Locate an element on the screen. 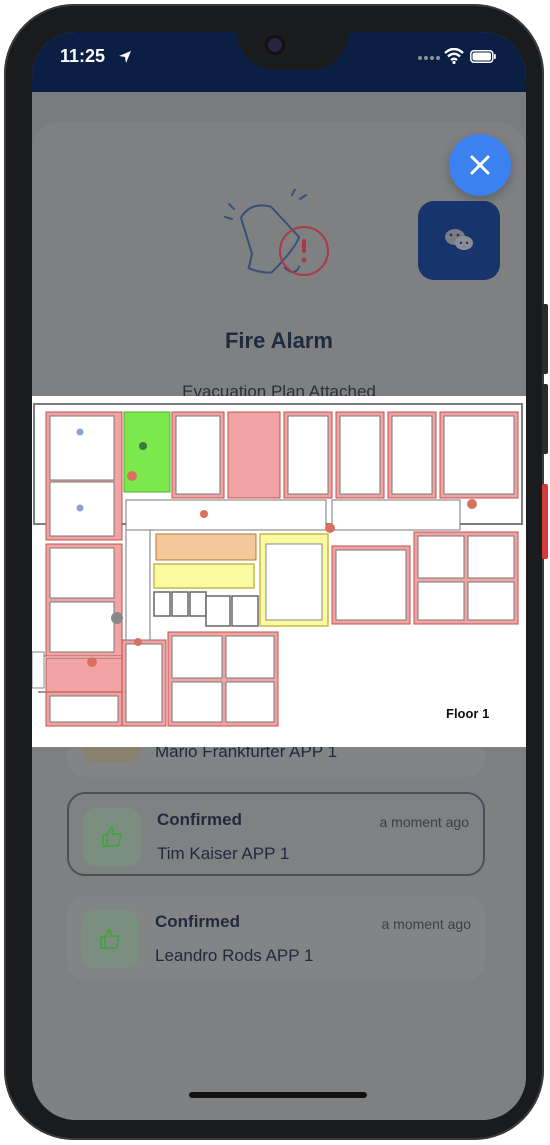 The width and height of the screenshot is (550, 1145). power-button is located at coordinates (545, 521).